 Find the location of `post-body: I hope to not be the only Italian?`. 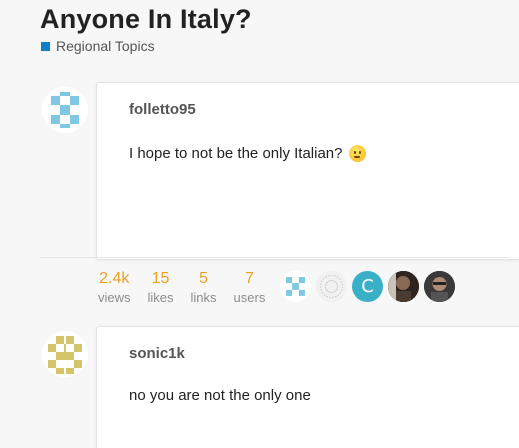

post-body: I hope to not be the only Italian? is located at coordinates (247, 153).